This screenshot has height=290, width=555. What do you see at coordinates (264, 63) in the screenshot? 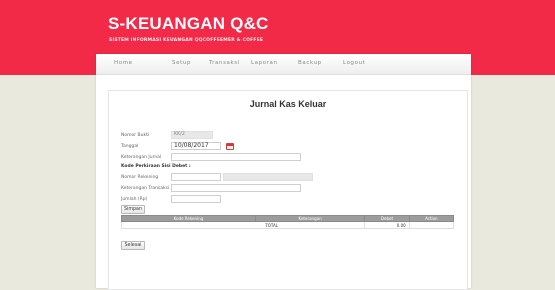
I see `nav-item-laporan: Laporan` at bounding box center [264, 63].